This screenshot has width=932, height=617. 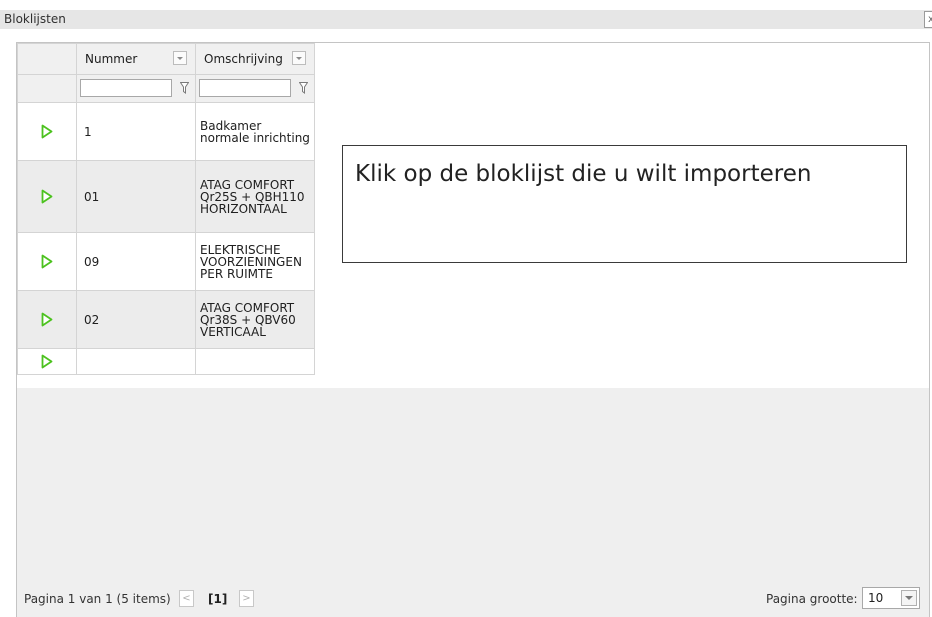 What do you see at coordinates (255, 131) in the screenshot?
I see `cell-omschrijving: Badkamer normale inrichting` at bounding box center [255, 131].